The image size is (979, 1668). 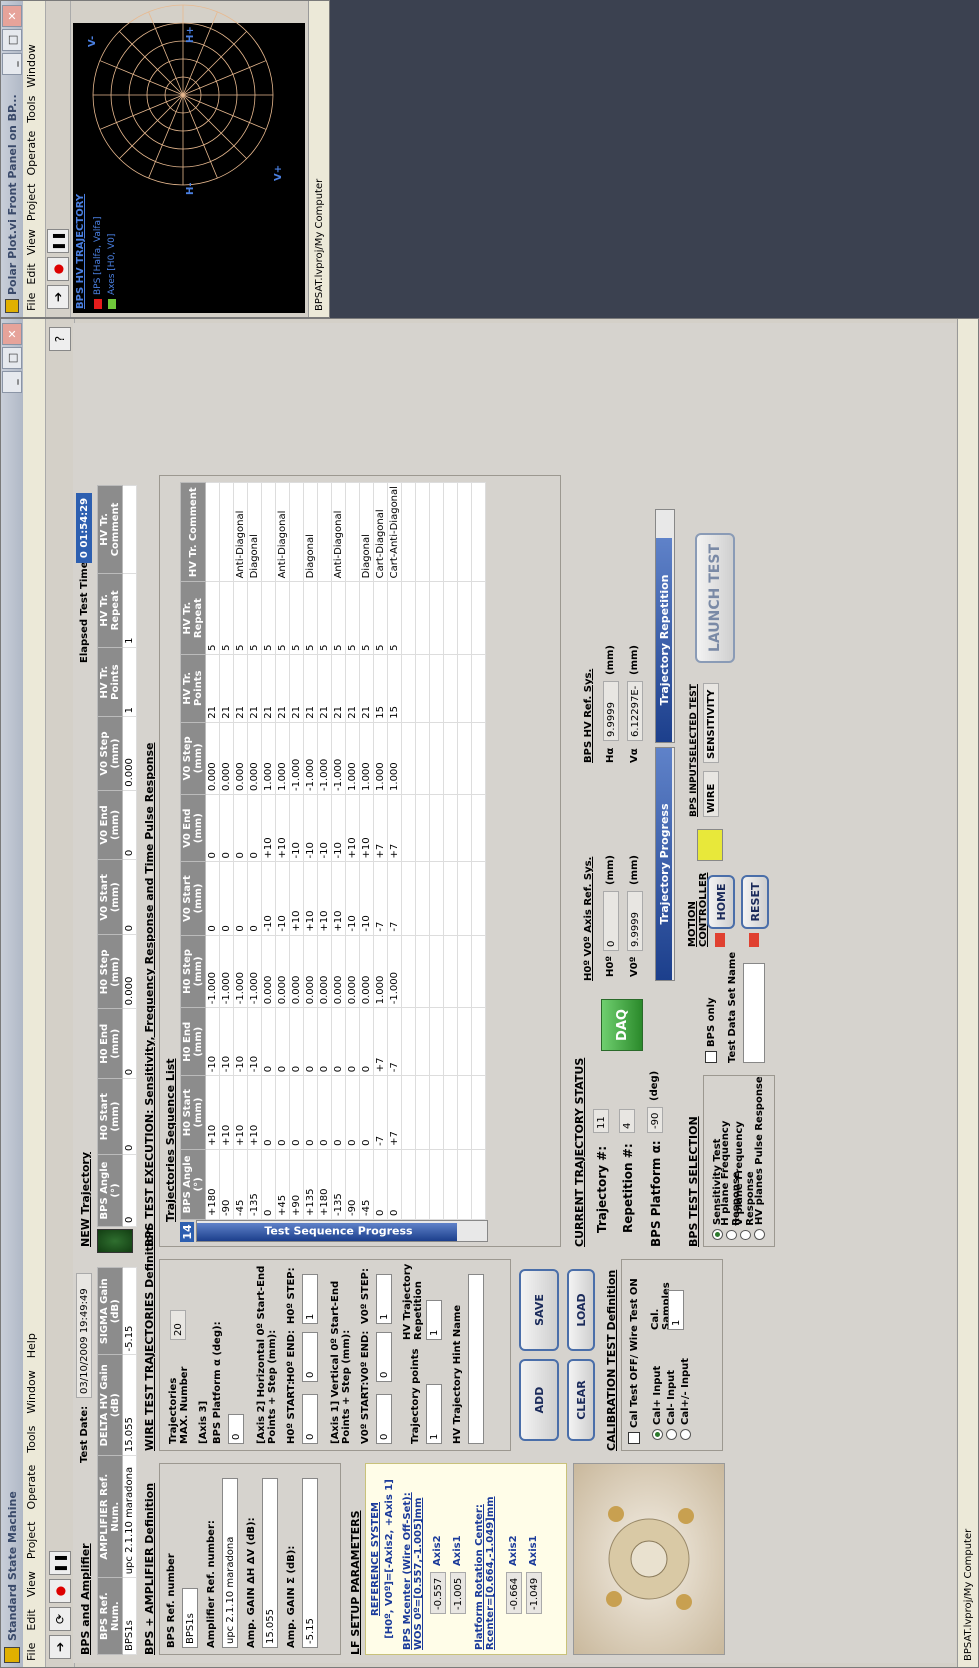 I want to click on polar-menu-edit: Edit, so click(x=34, y=273).